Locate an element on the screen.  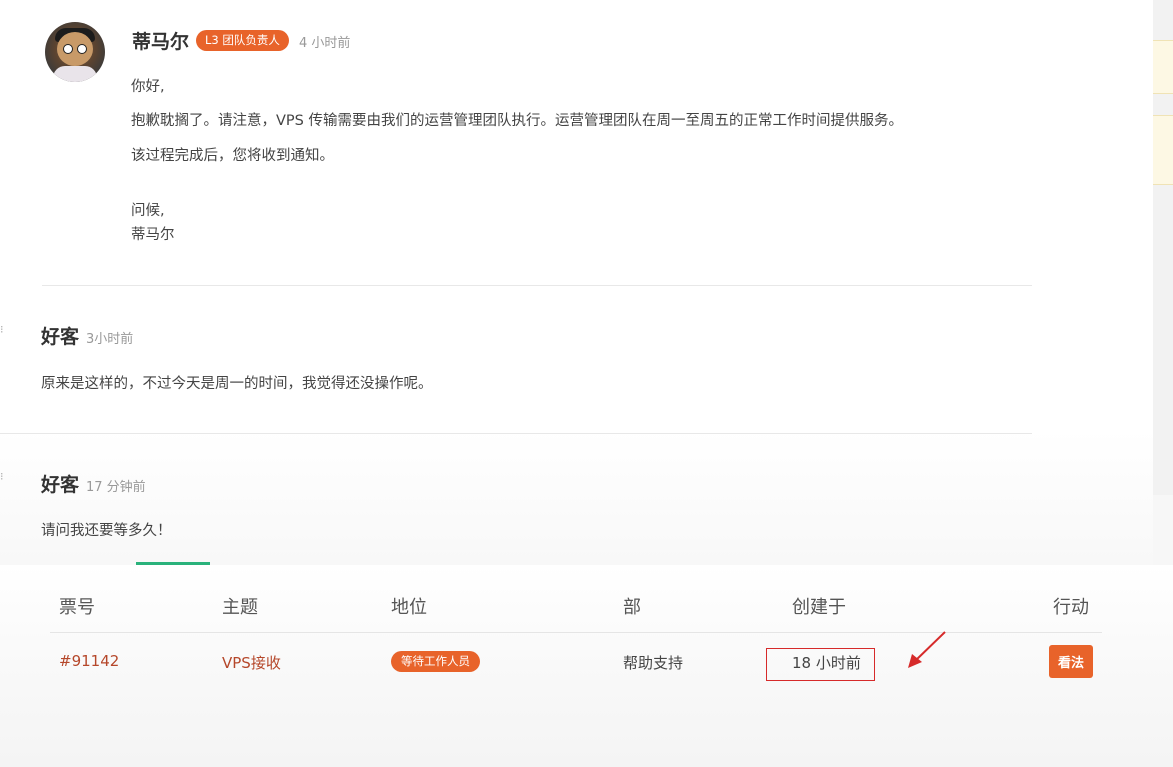
view-ticket-button: 看法 is located at coordinates (1071, 661).